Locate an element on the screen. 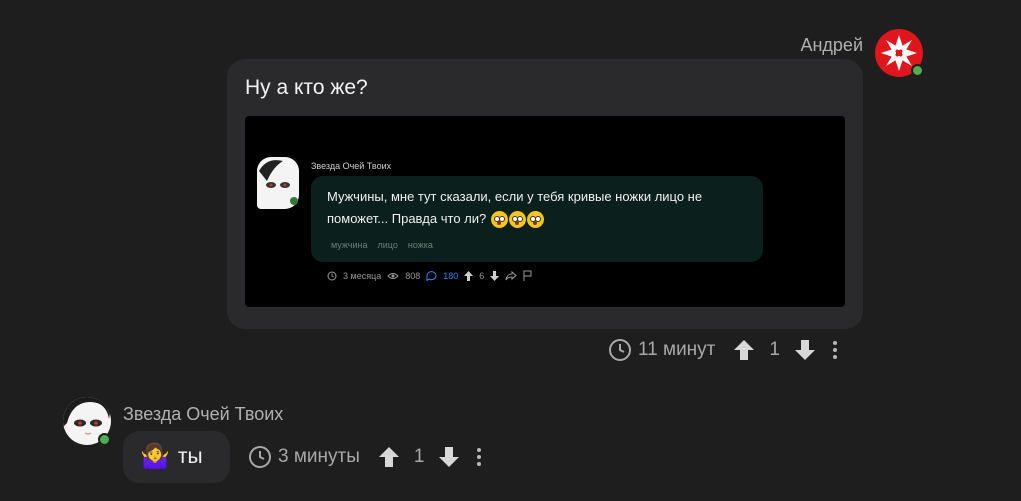 The height and width of the screenshot is (501, 1021). embed-text-line-2: поможет... Правда что ли? is located at coordinates (542, 219).